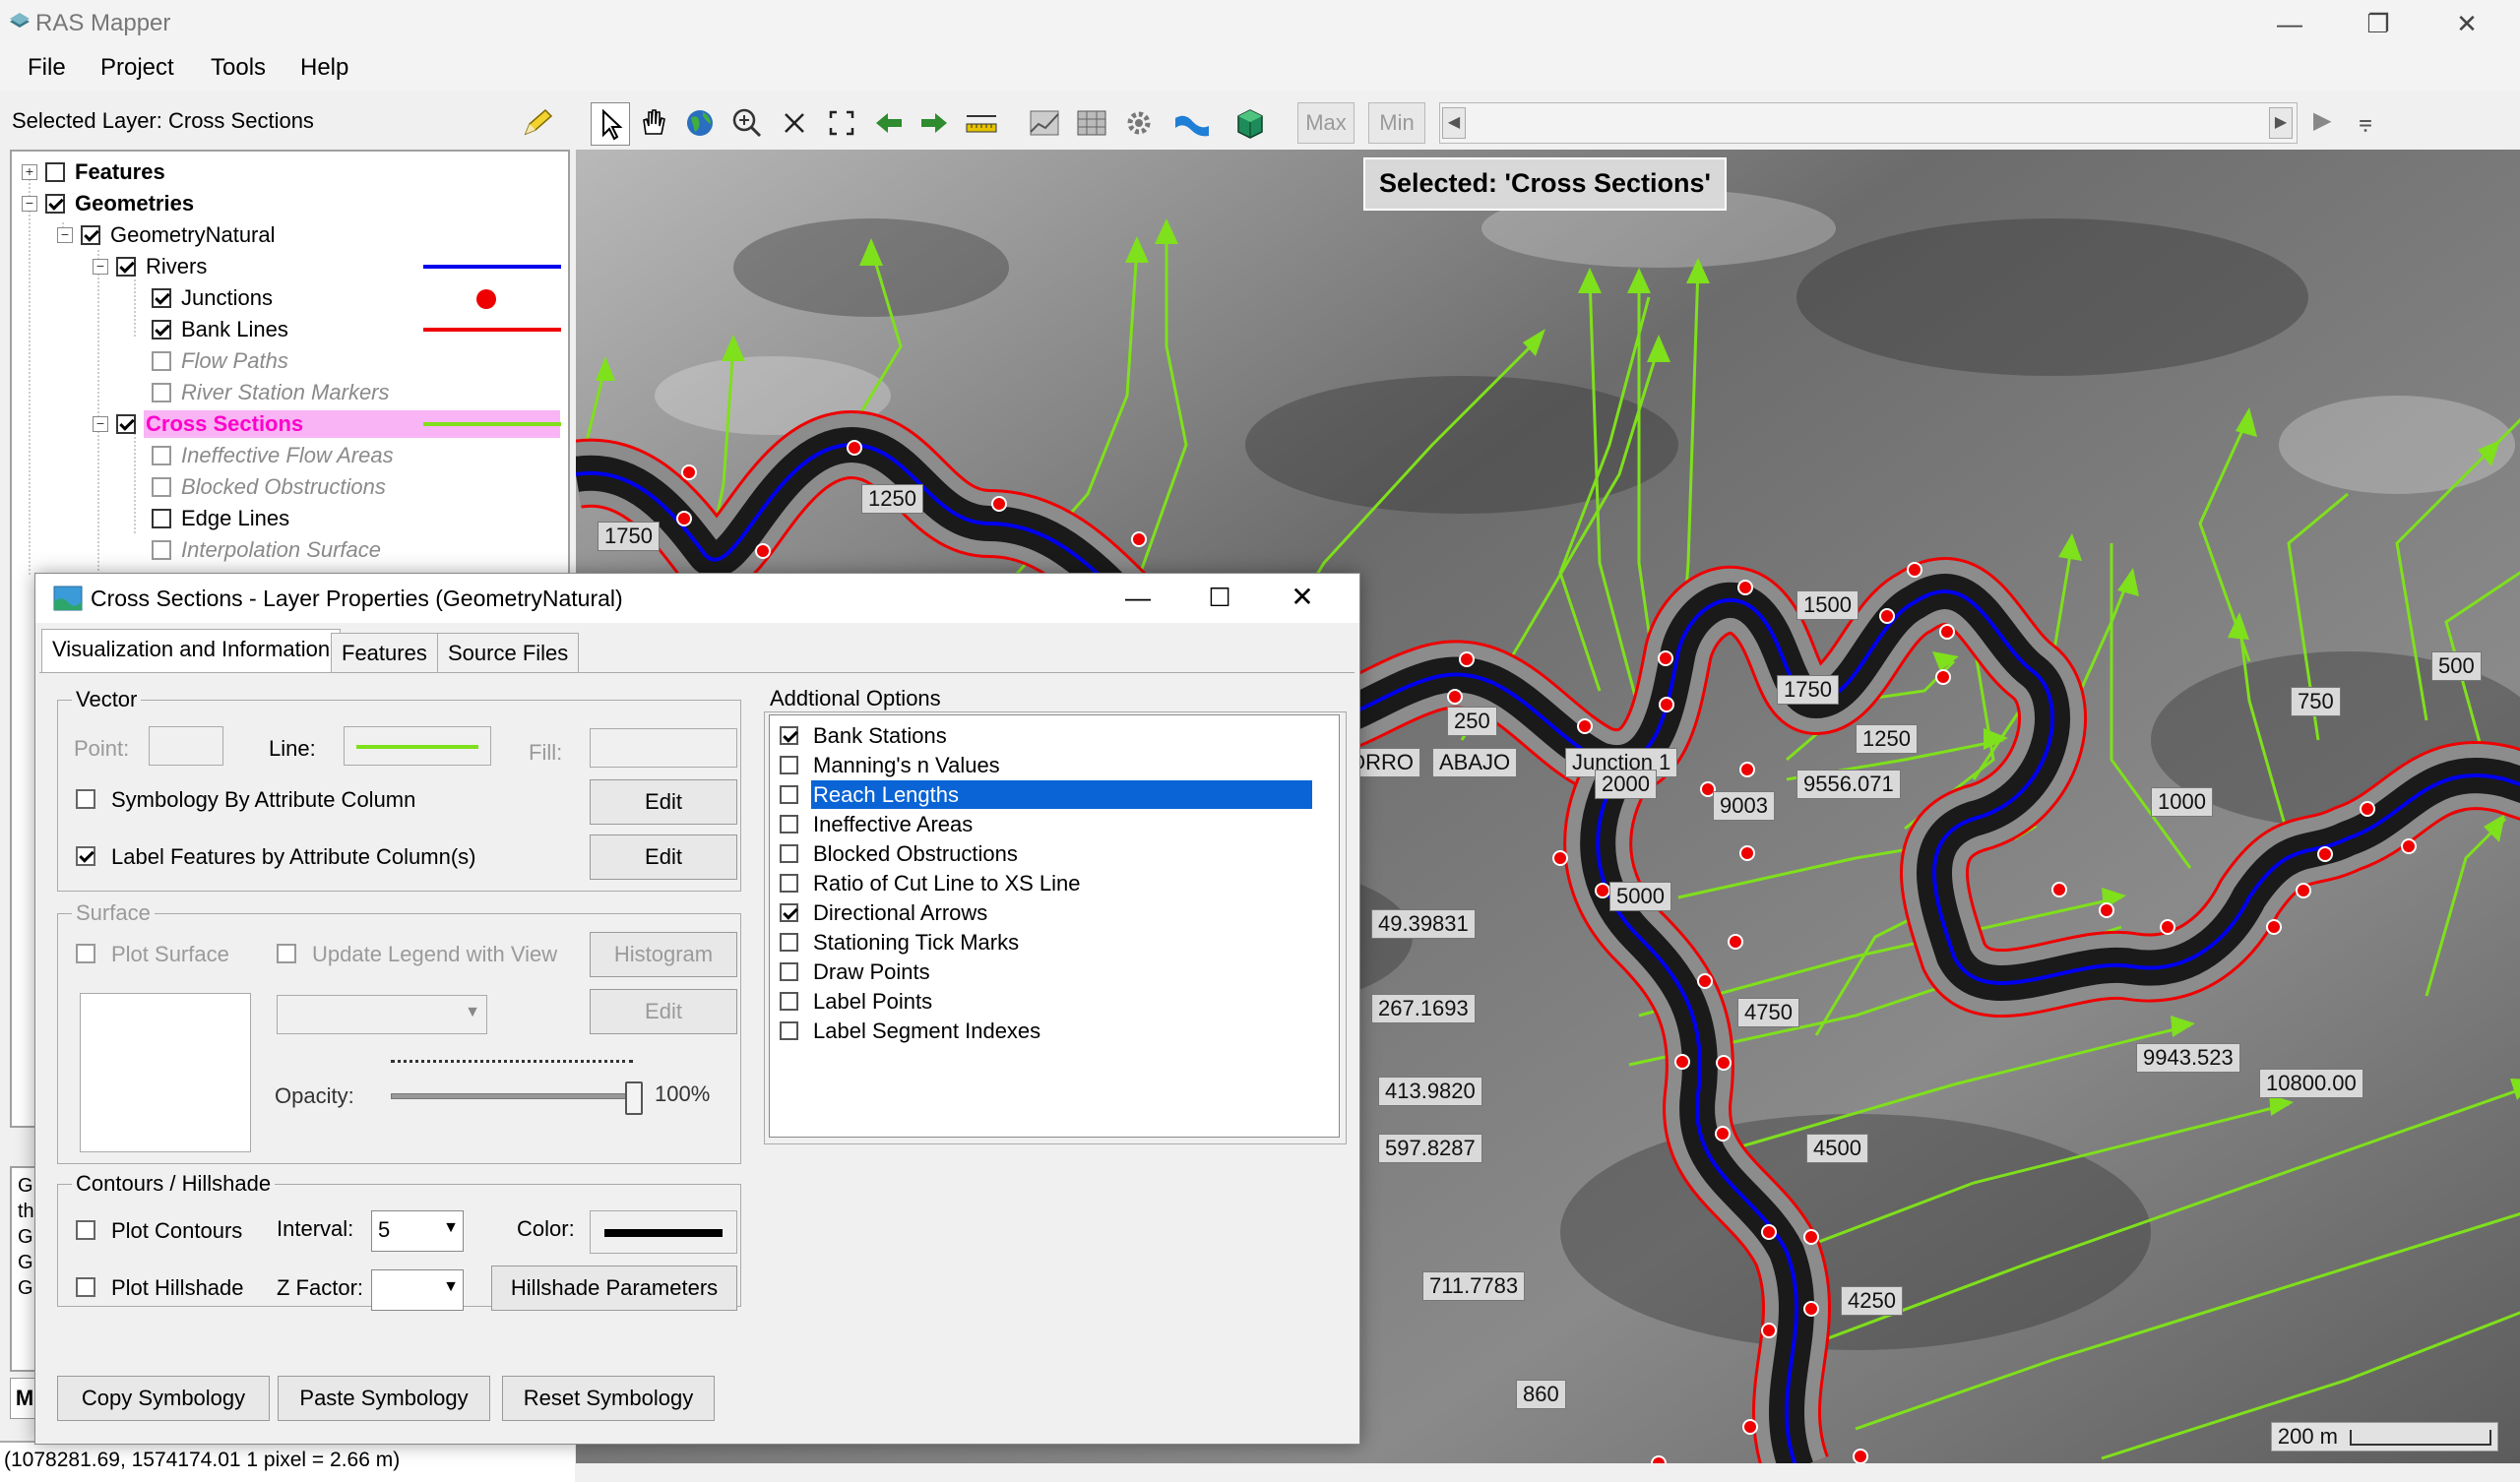  I want to click on surface-dropdown: ▼, so click(382, 1014).